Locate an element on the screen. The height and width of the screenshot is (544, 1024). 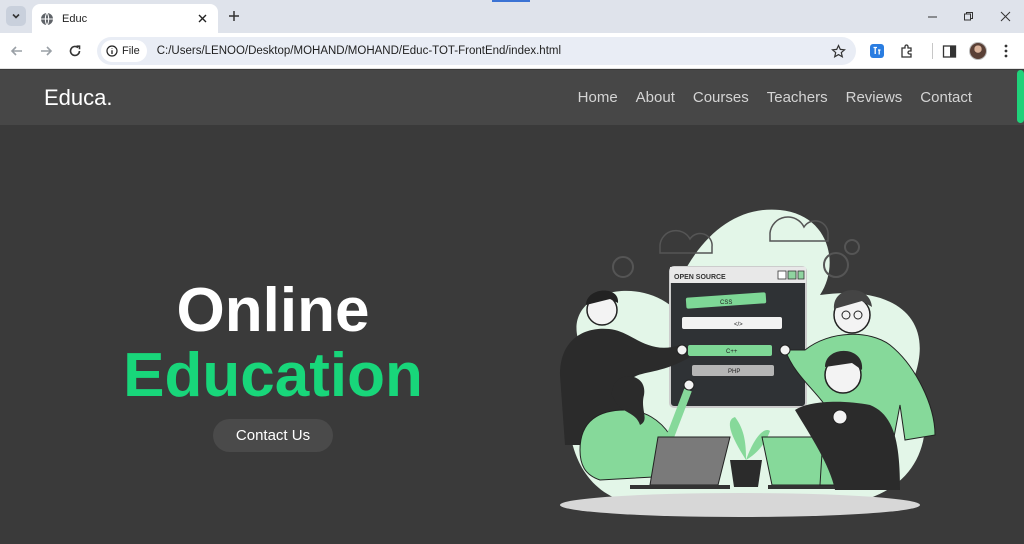
restore-icon is located at coordinates (968, 15).